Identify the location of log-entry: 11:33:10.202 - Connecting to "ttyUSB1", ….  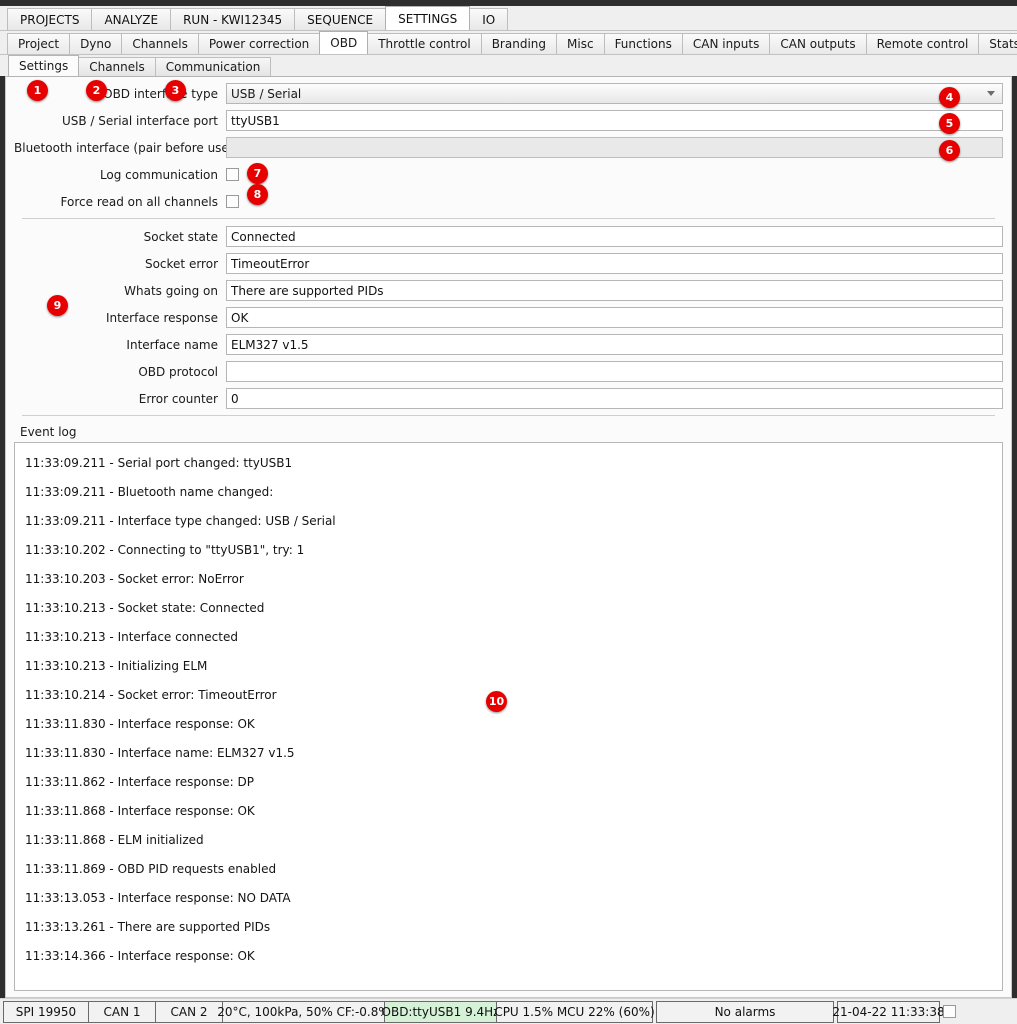
(165, 550).